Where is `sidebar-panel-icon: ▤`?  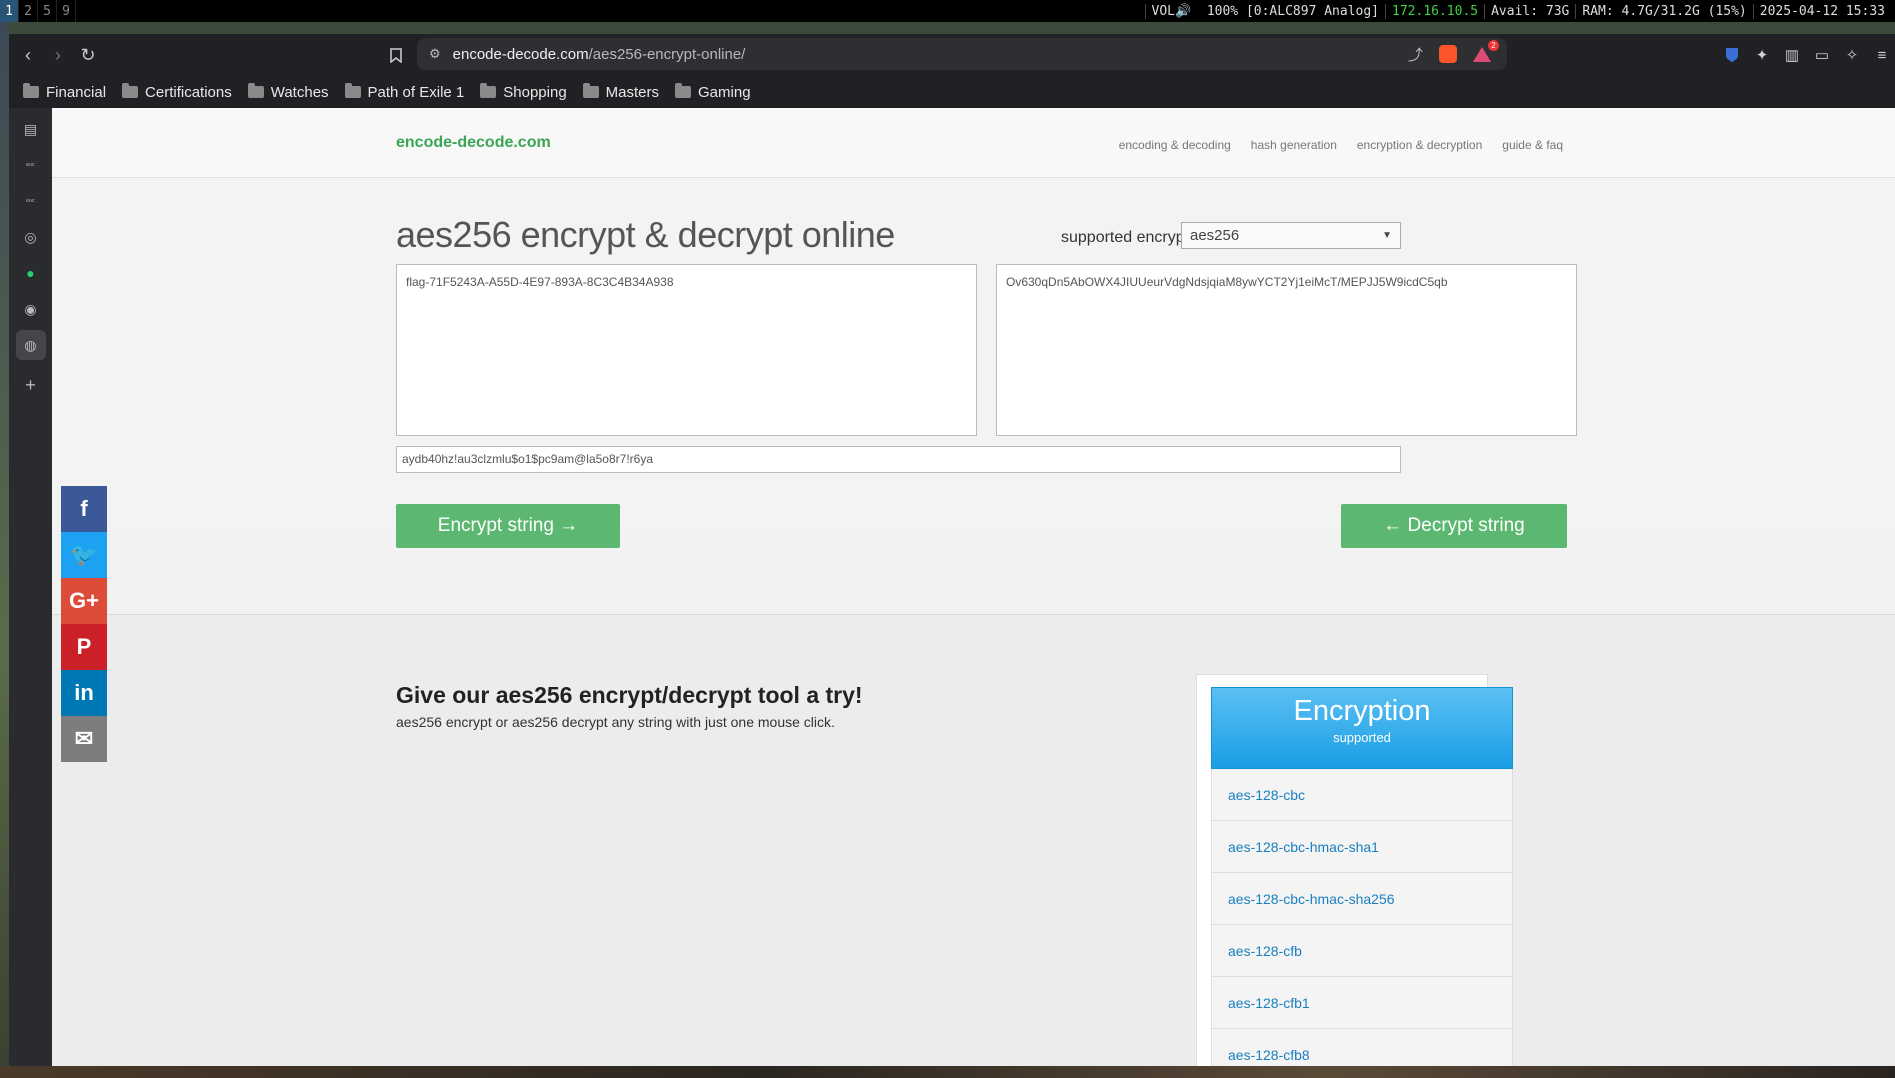 sidebar-panel-icon: ▤ is located at coordinates (31, 129).